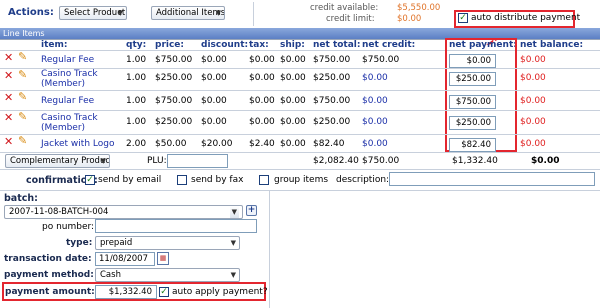  What do you see at coordinates (116, 243) in the screenshot?
I see `type-value: prepaid` at bounding box center [116, 243].